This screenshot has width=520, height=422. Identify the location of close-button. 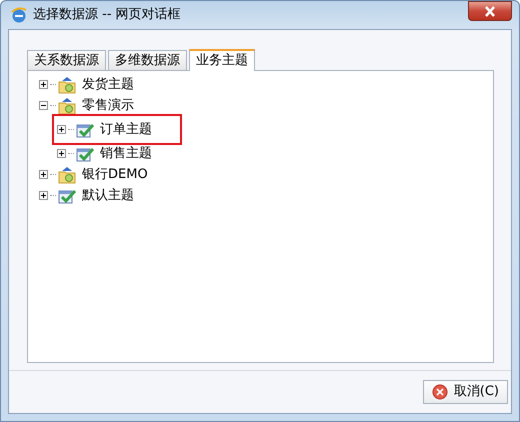
(490, 11).